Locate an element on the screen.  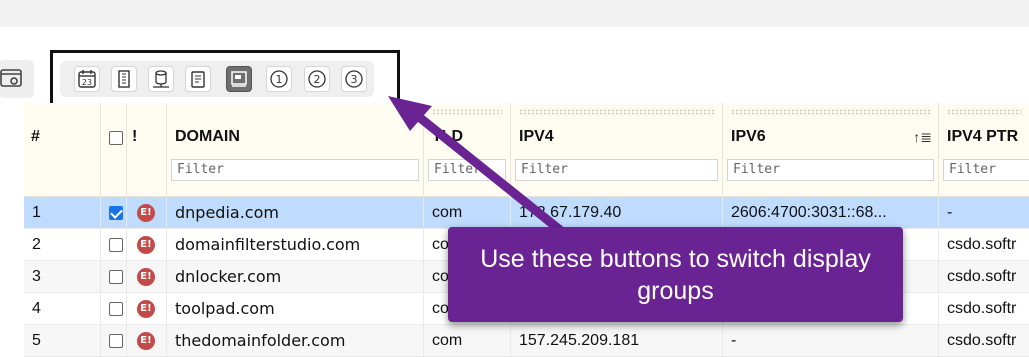
domain-cell: dnpedia.com is located at coordinates (295, 213).